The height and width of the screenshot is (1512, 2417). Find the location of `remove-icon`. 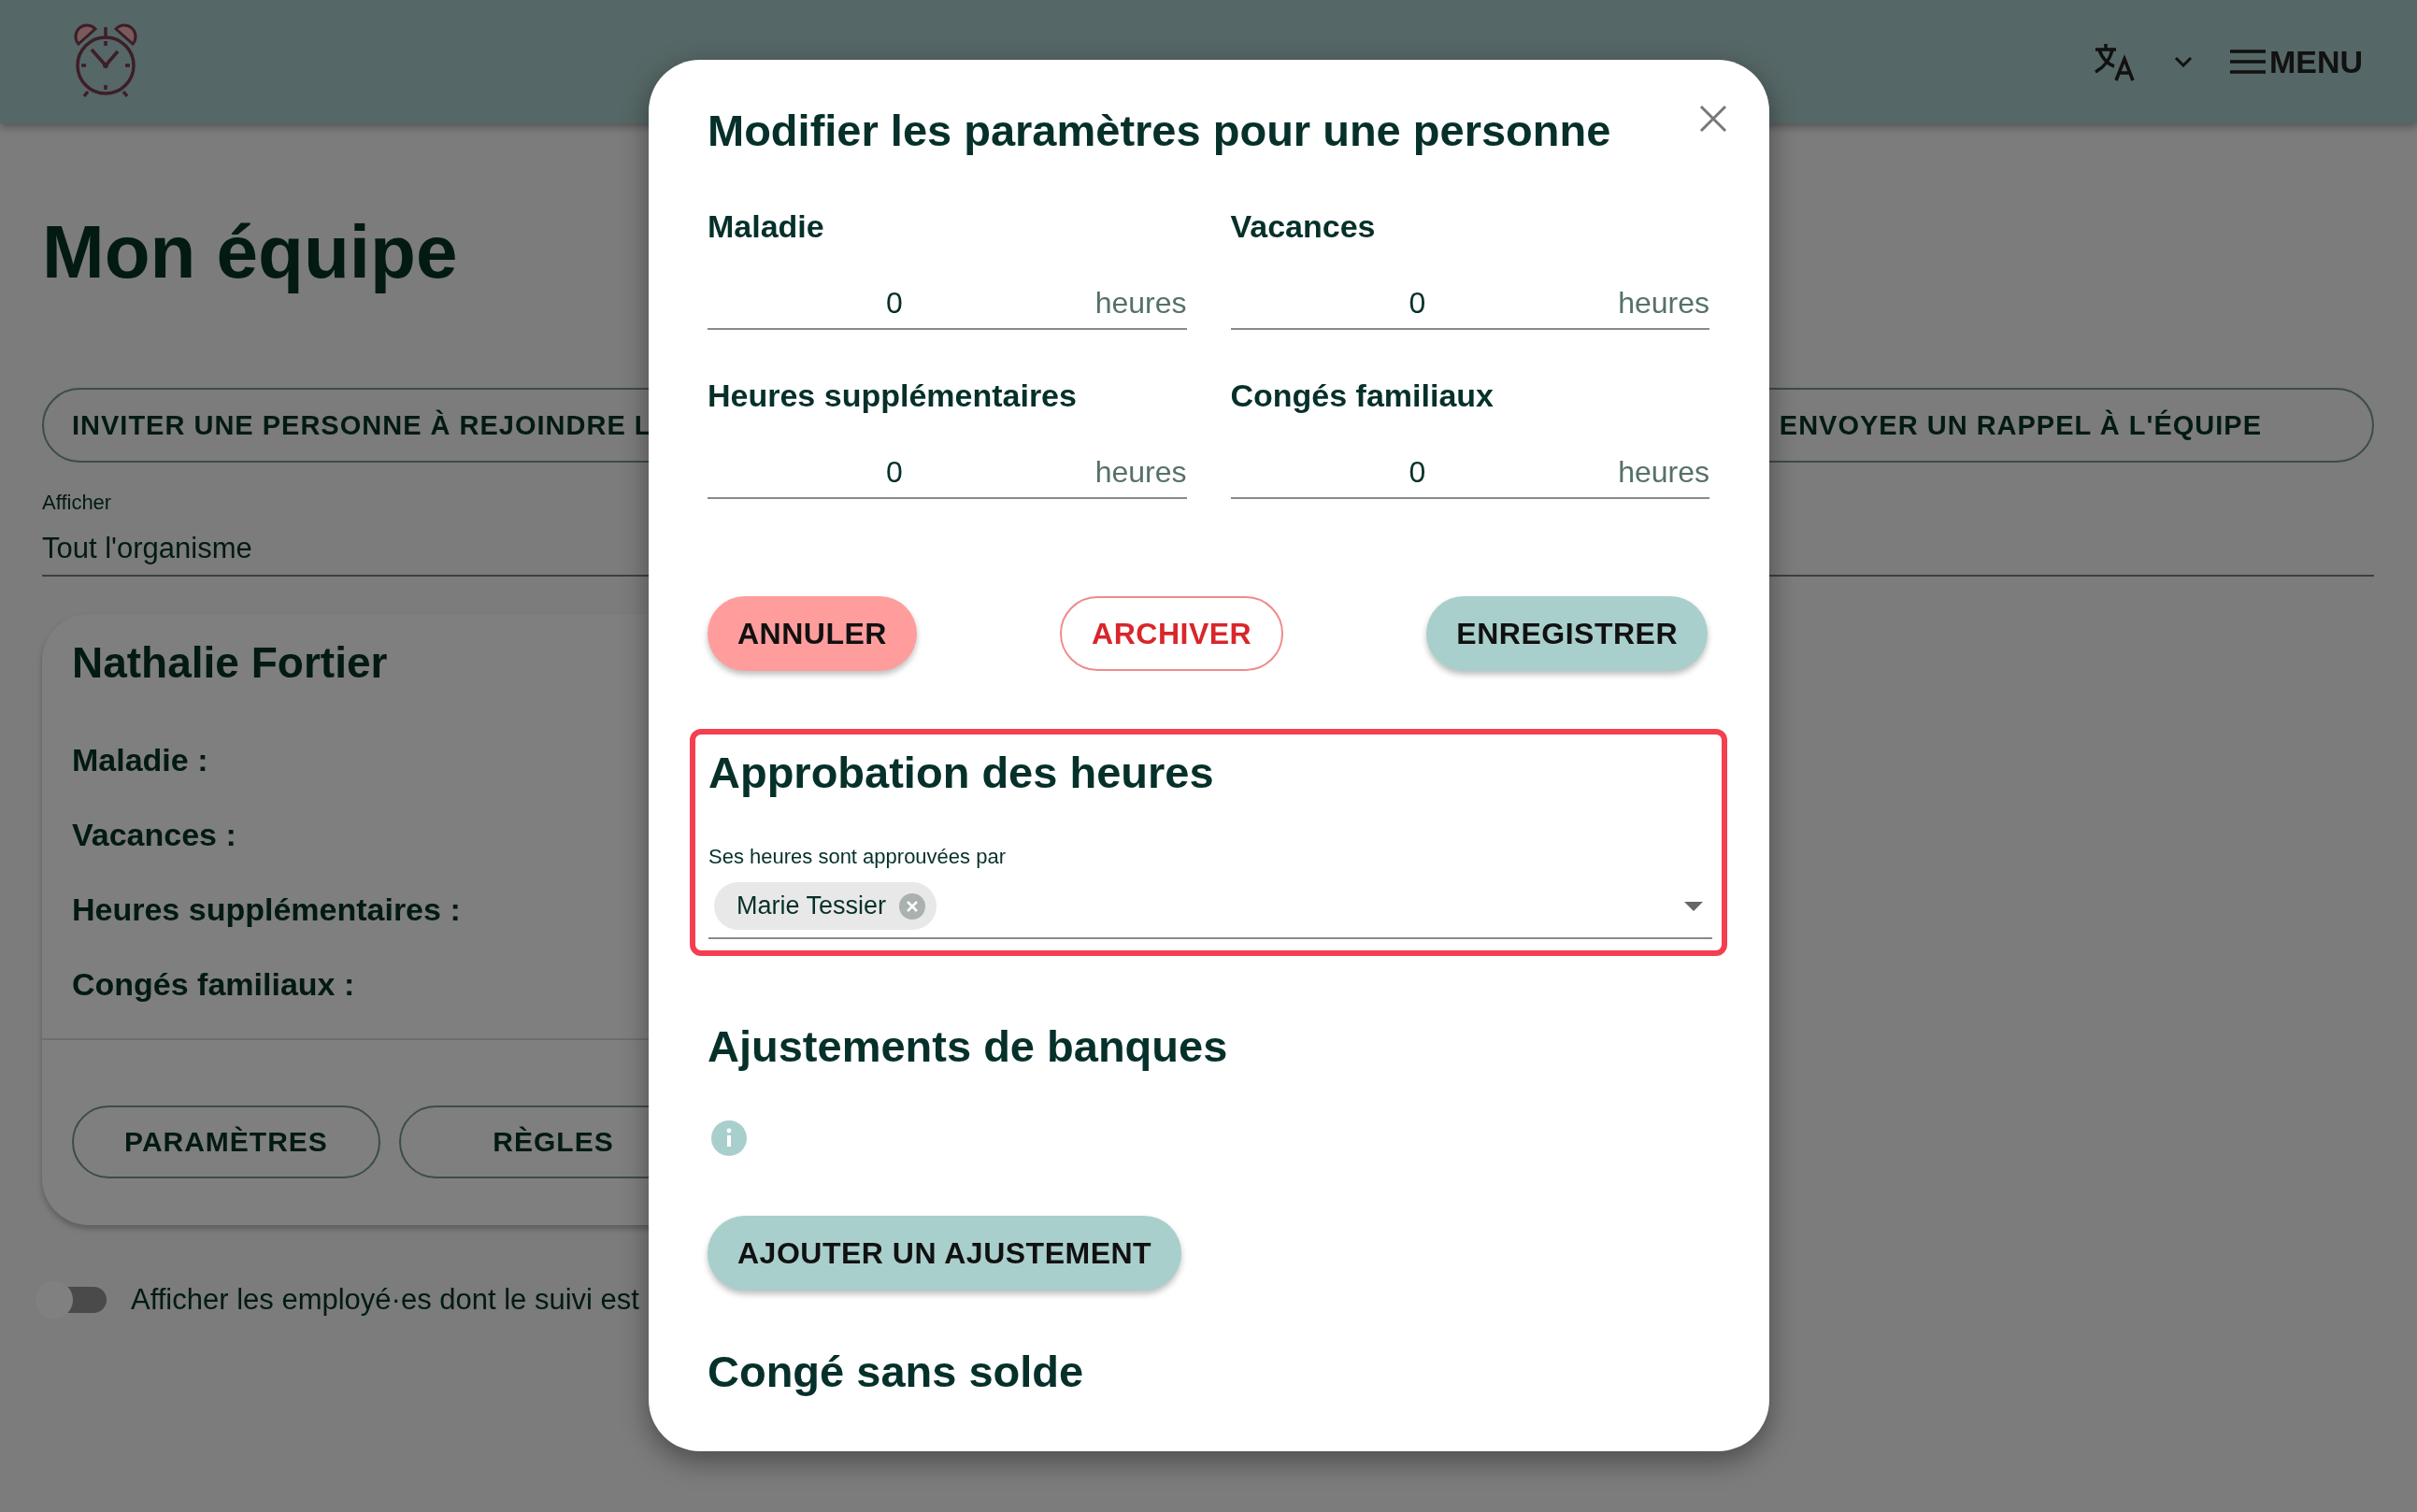

remove-icon is located at coordinates (913, 906).